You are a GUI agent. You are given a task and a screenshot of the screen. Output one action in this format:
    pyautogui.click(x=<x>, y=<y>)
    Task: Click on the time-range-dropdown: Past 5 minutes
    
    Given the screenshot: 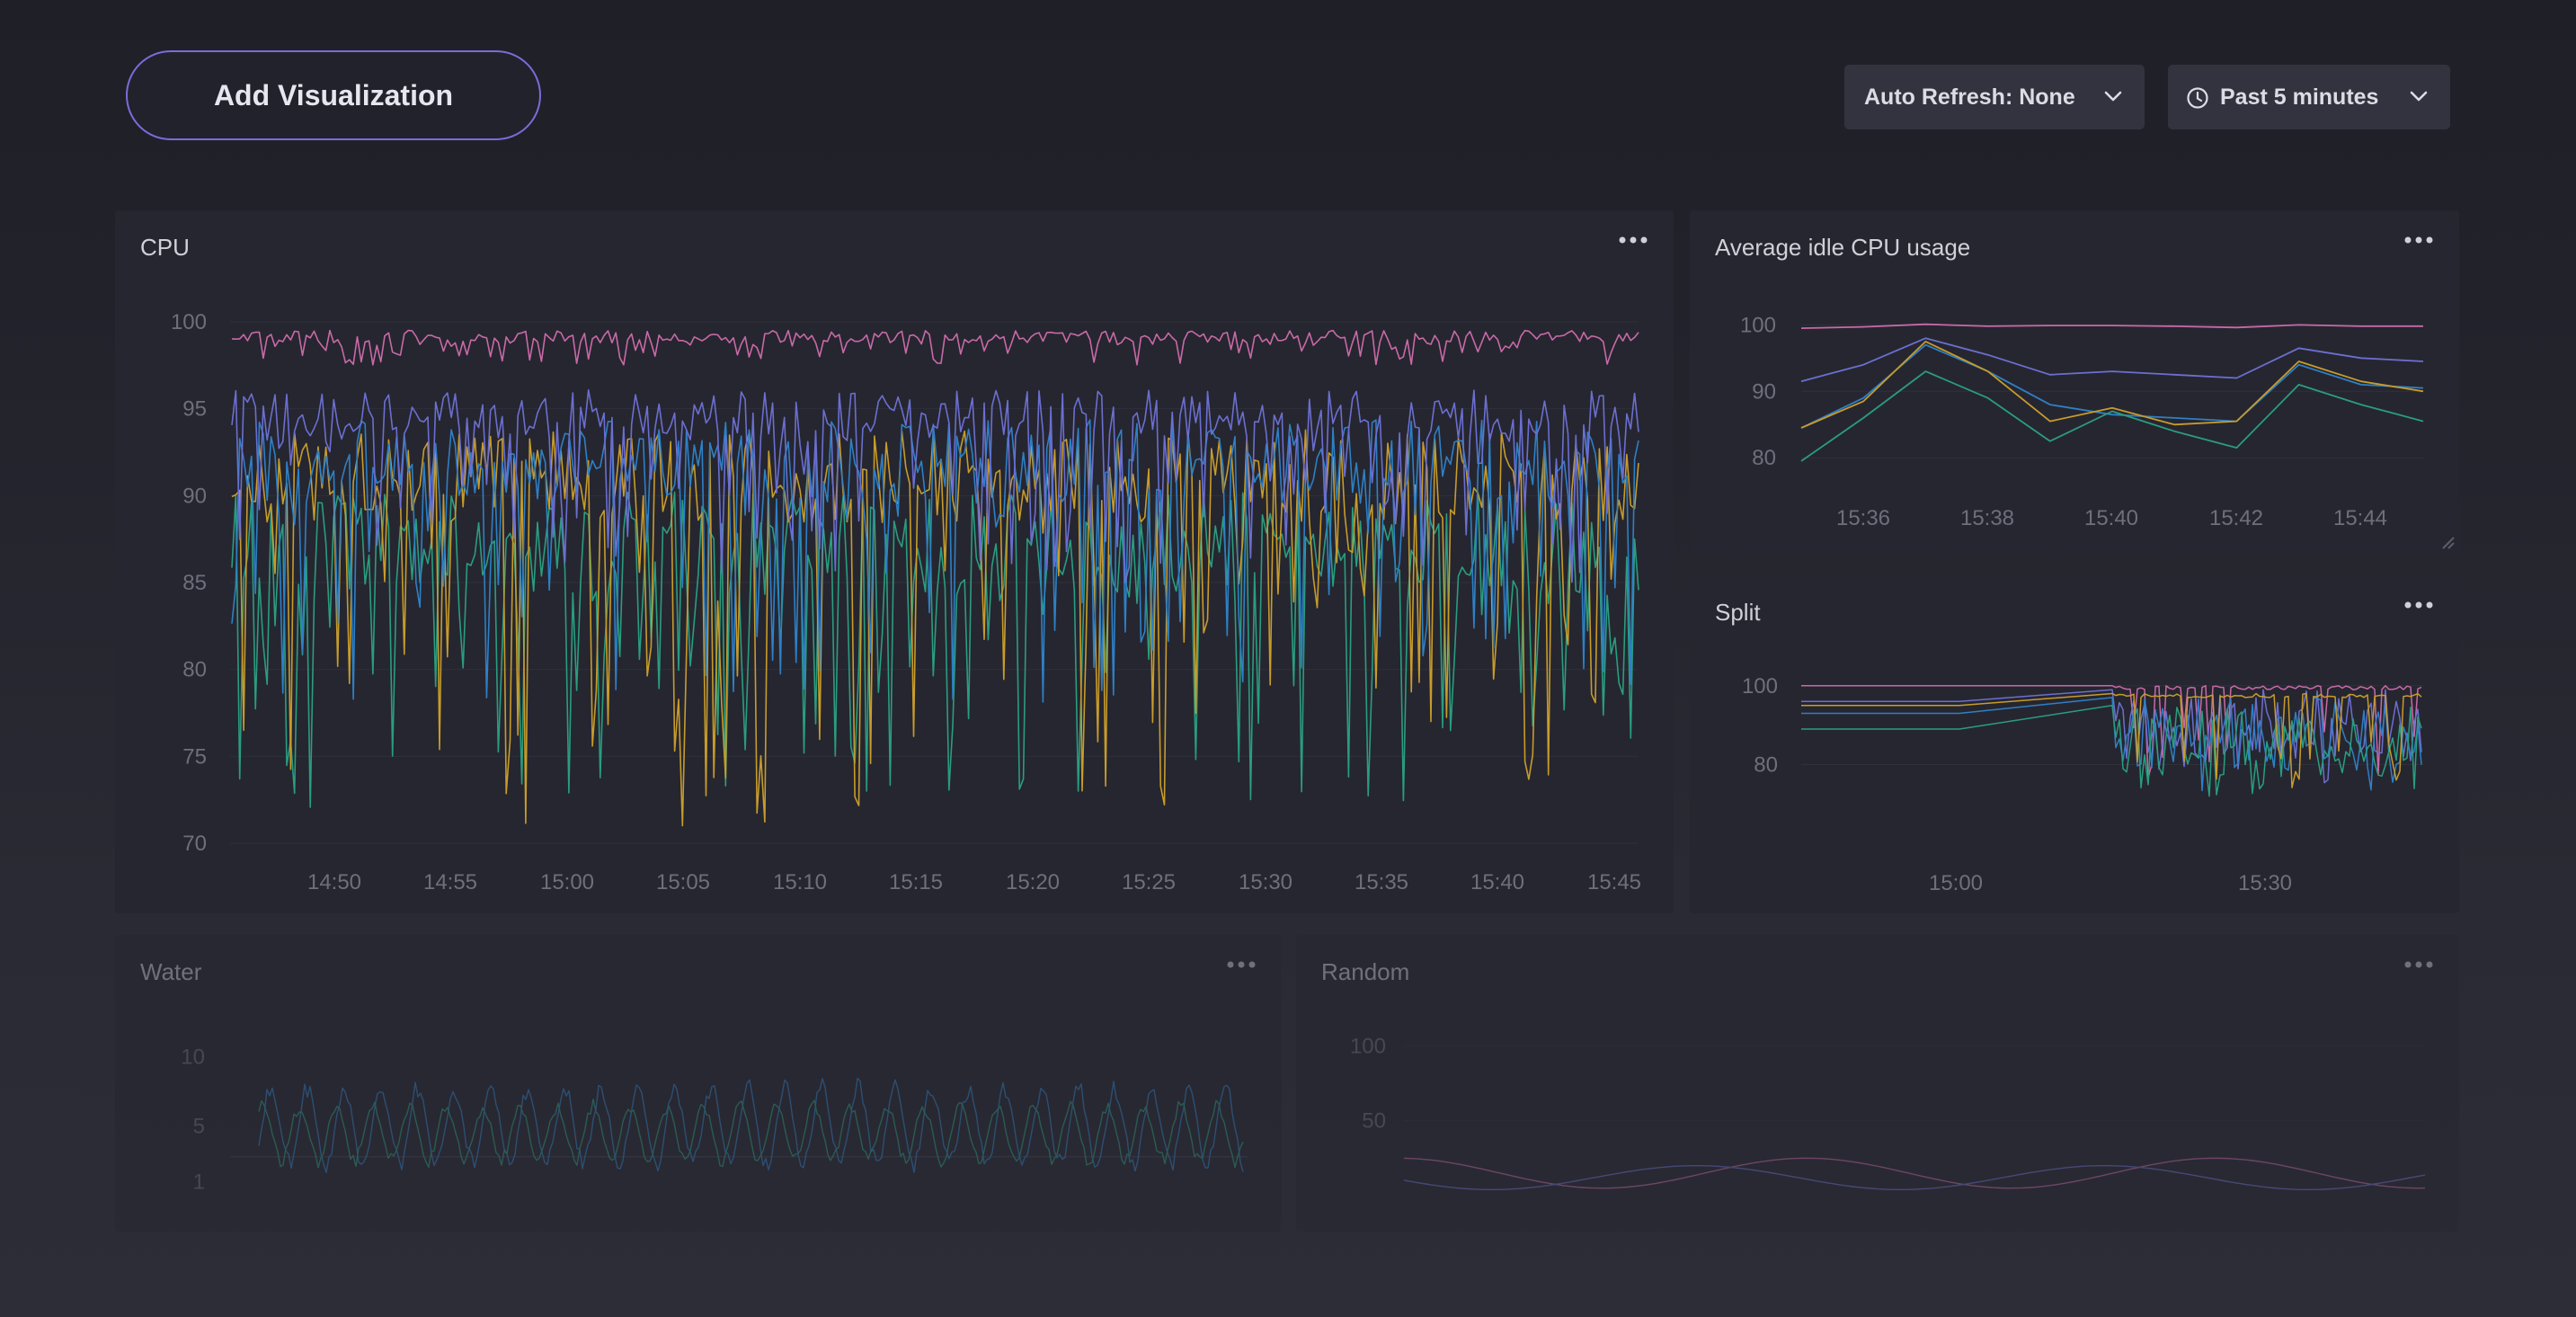 What is the action you would take?
    pyautogui.click(x=2309, y=97)
    